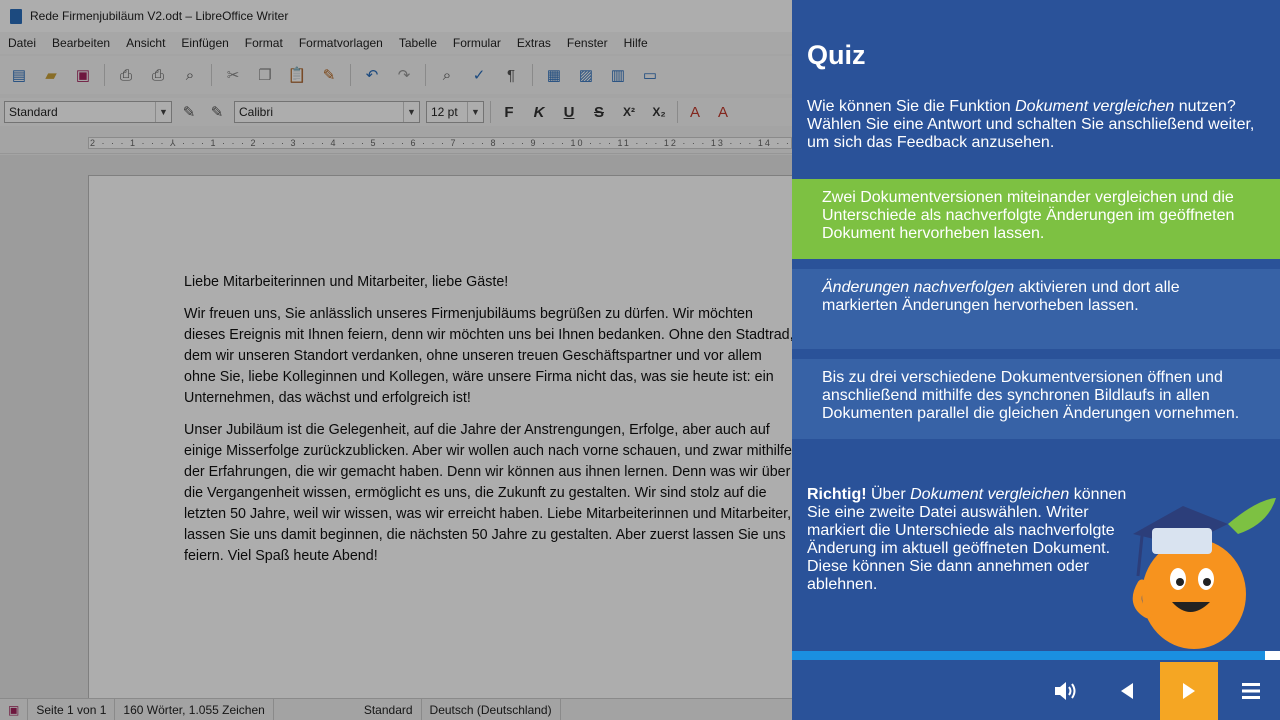 The image size is (1280, 720). What do you see at coordinates (1036, 691) in the screenshot?
I see `quiz-controls` at bounding box center [1036, 691].